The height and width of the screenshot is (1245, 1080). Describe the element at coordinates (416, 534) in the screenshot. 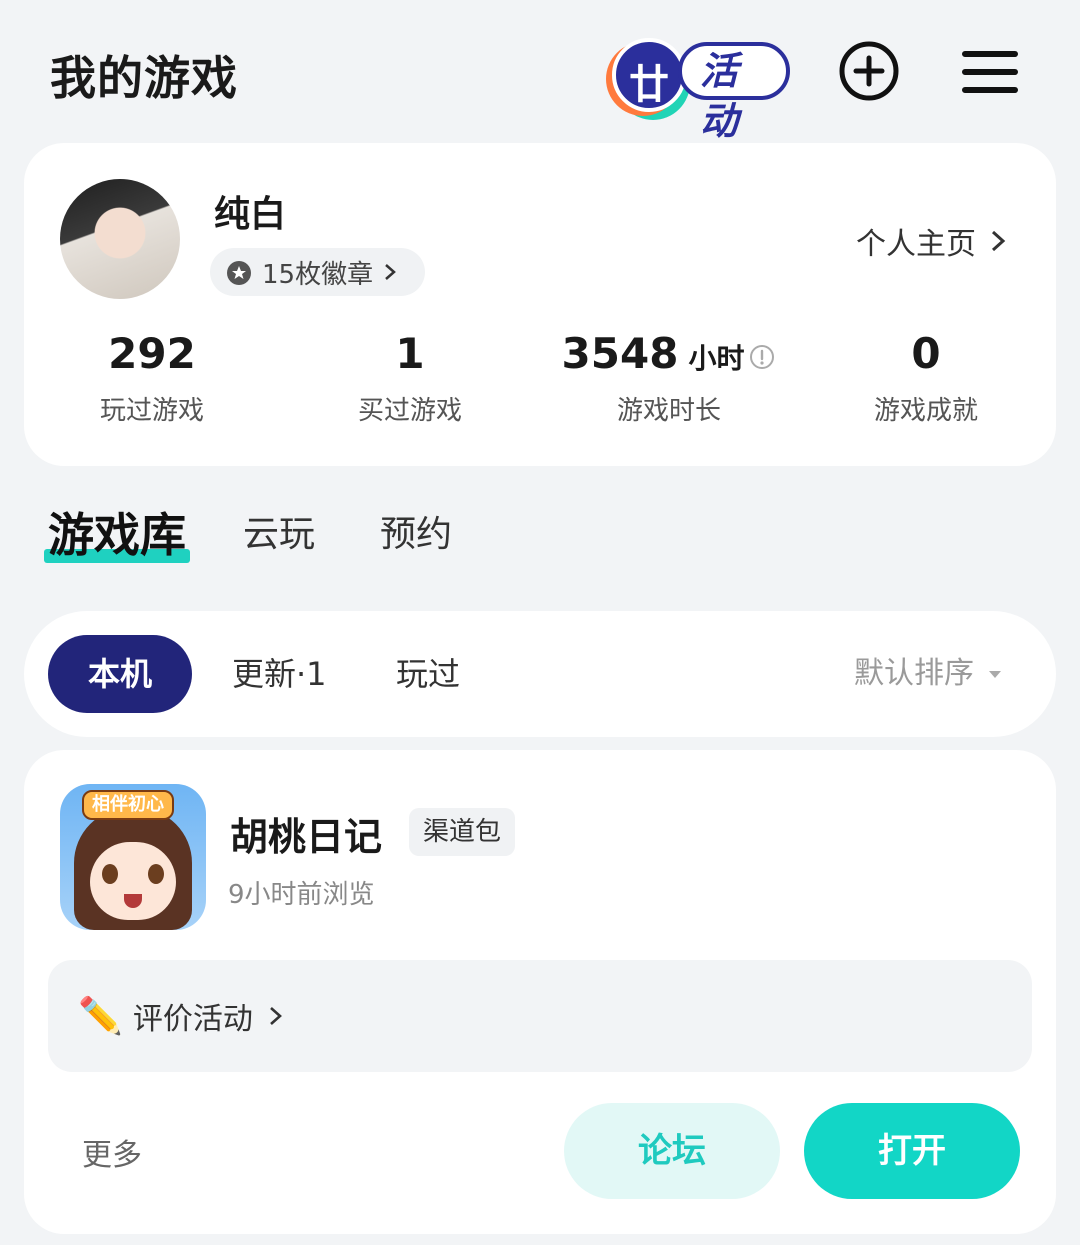

I see `tab-label: 预约` at that location.